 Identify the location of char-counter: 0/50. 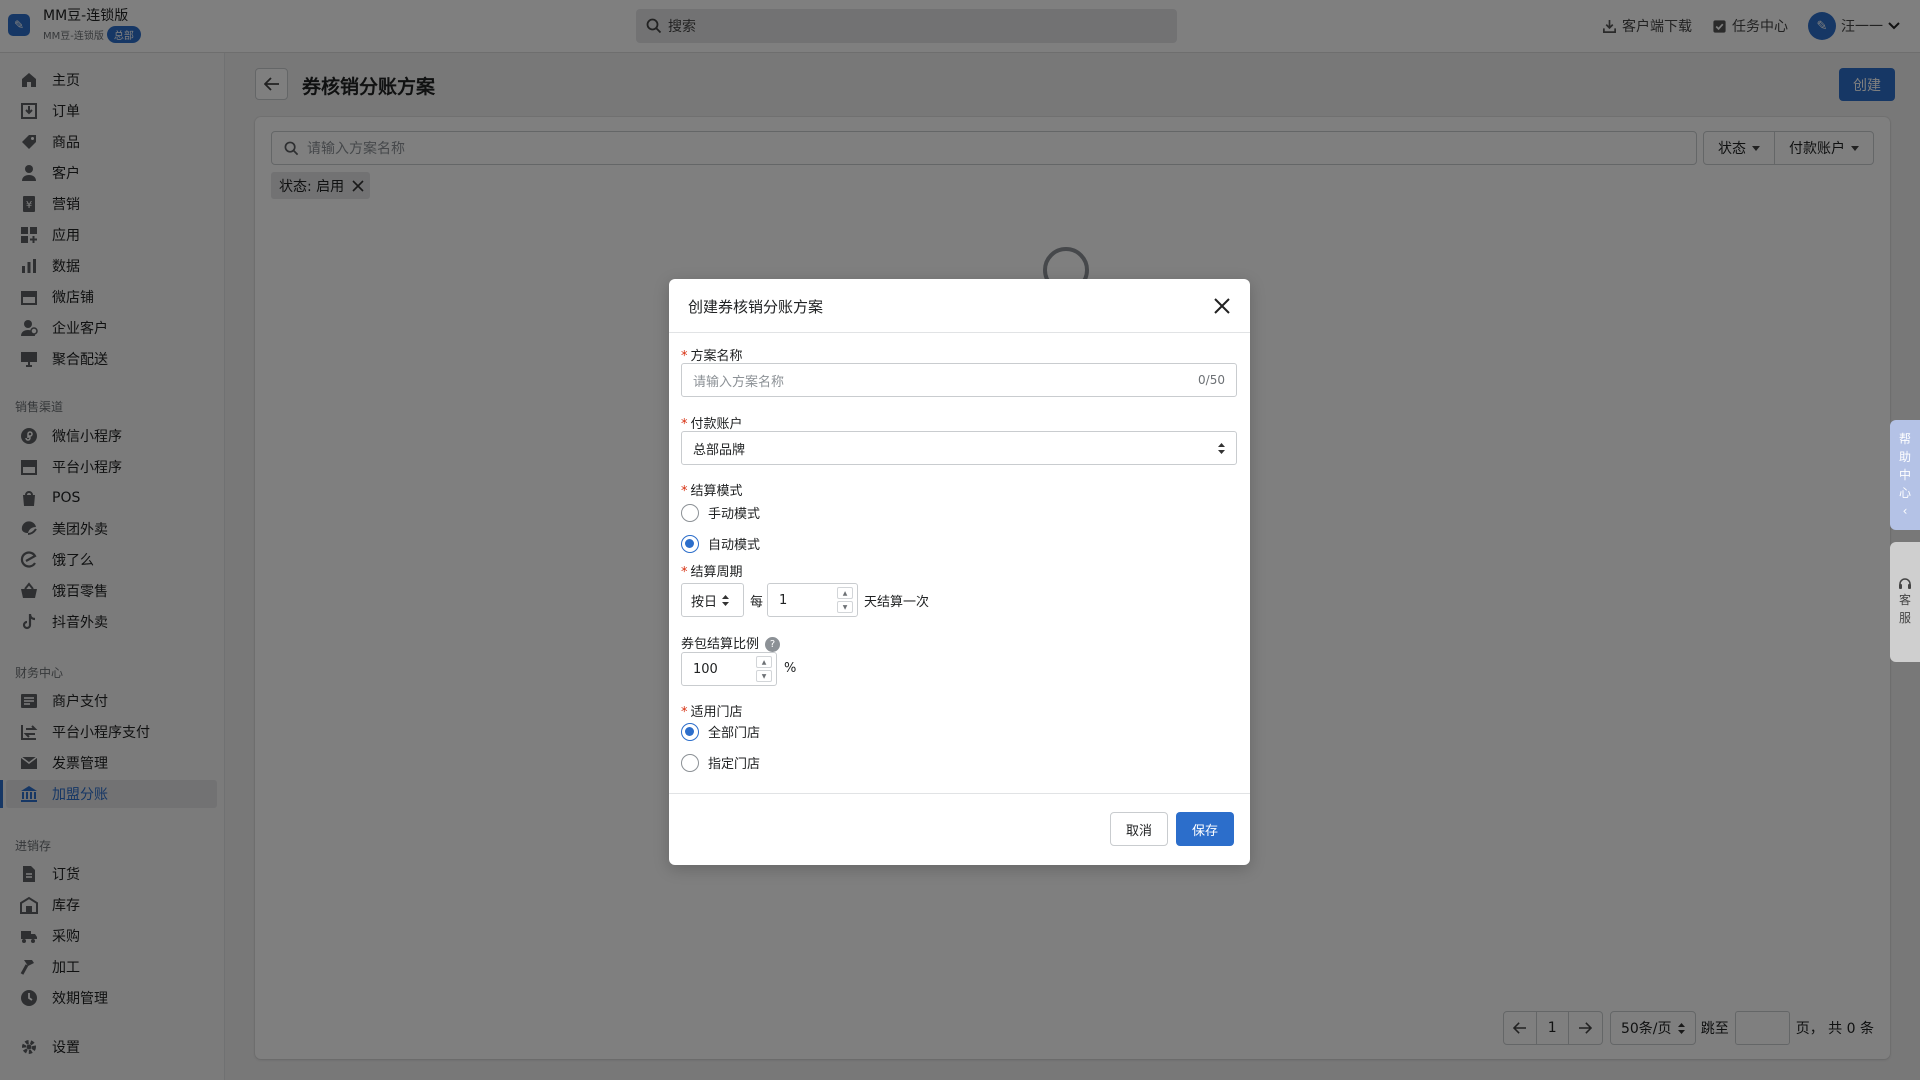
(1211, 380).